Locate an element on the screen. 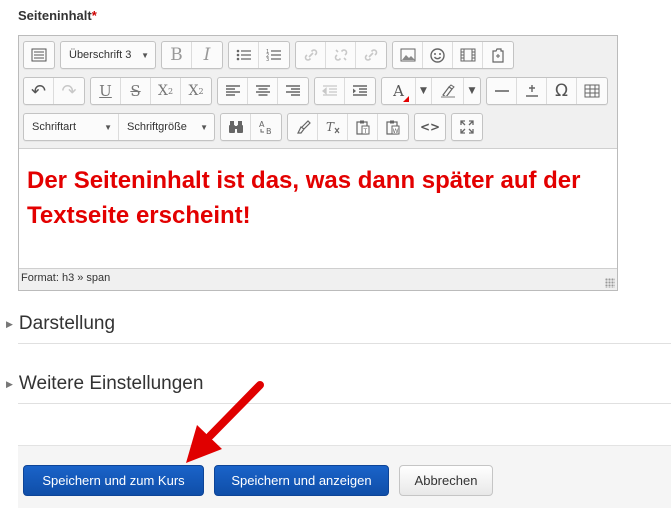 The height and width of the screenshot is (508, 671). align-right-icon is located at coordinates (293, 91).